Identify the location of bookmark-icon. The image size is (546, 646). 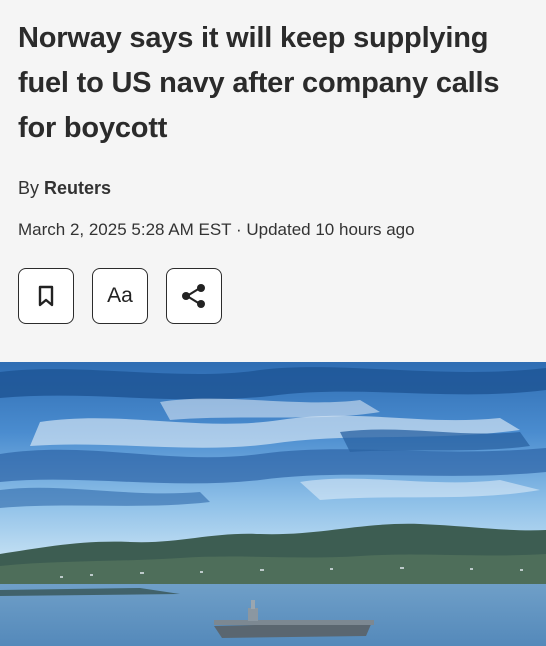
(46, 296).